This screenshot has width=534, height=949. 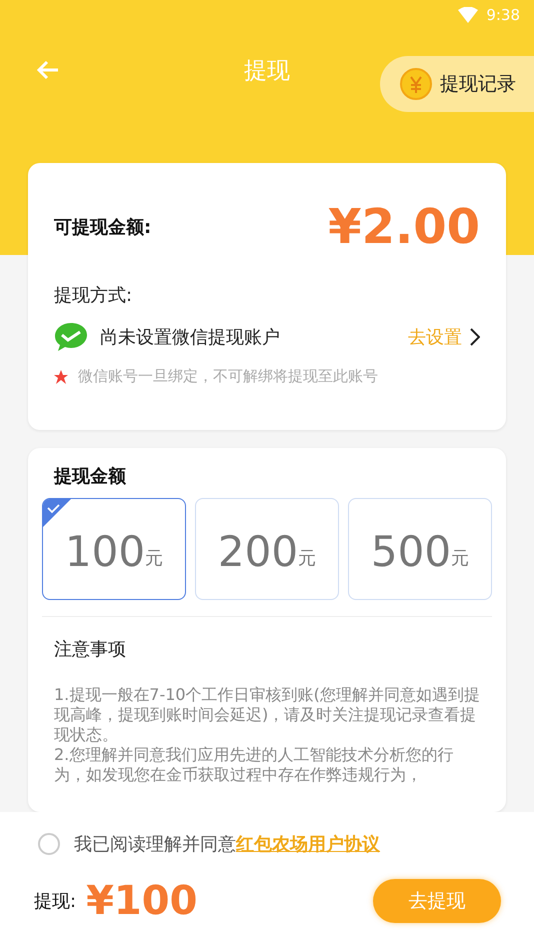 I want to click on page-title: 提现, so click(x=267, y=71).